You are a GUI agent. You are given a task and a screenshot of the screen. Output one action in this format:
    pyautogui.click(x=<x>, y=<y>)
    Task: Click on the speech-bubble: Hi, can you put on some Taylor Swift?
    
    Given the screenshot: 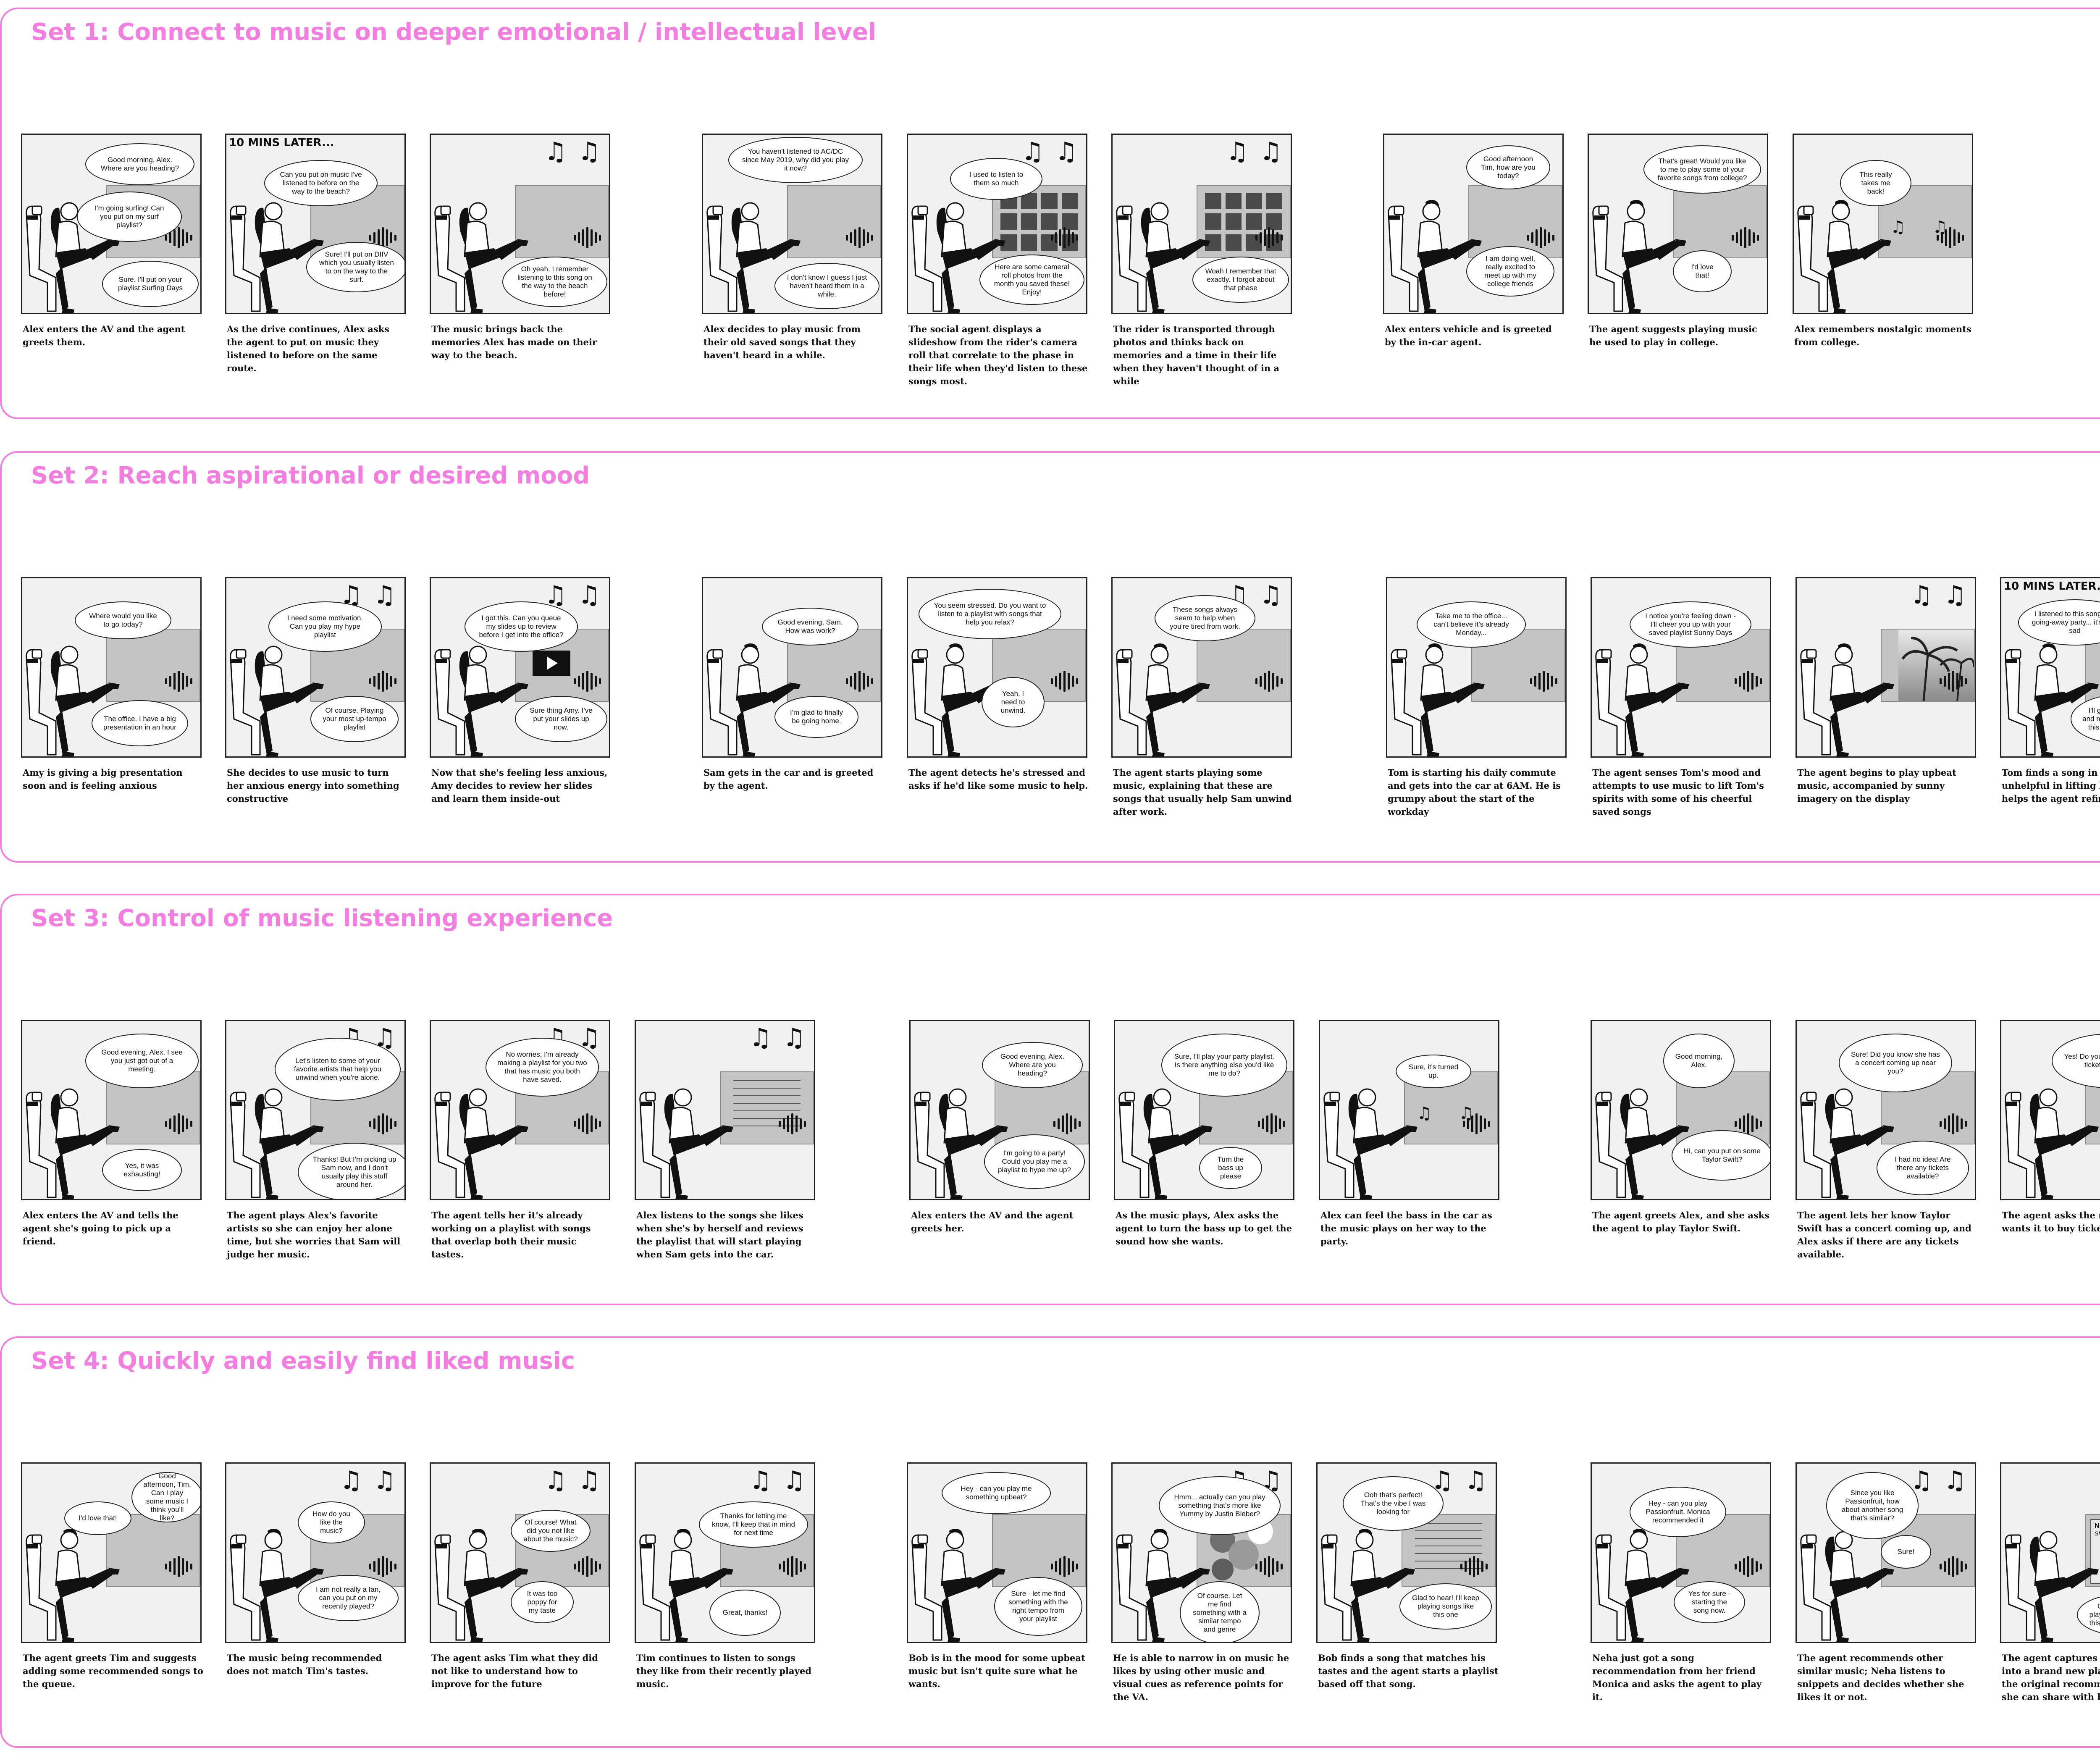 What is the action you would take?
    pyautogui.click(x=1721, y=1155)
    